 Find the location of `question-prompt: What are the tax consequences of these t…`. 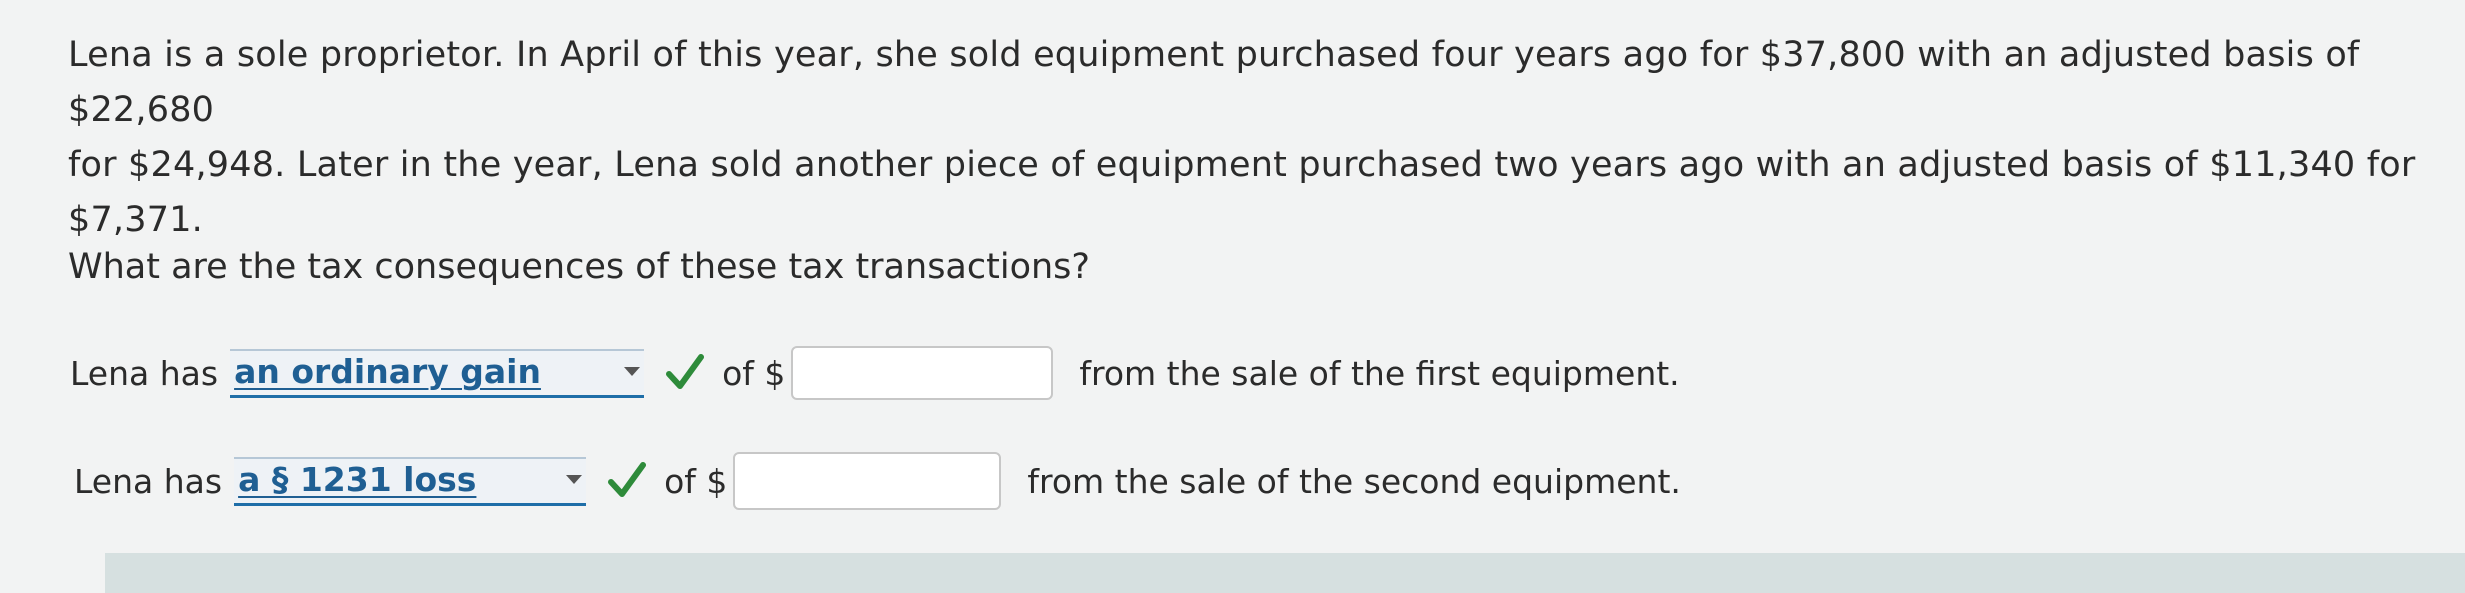

question-prompt: What are the tax consequences of these t… is located at coordinates (579, 267).